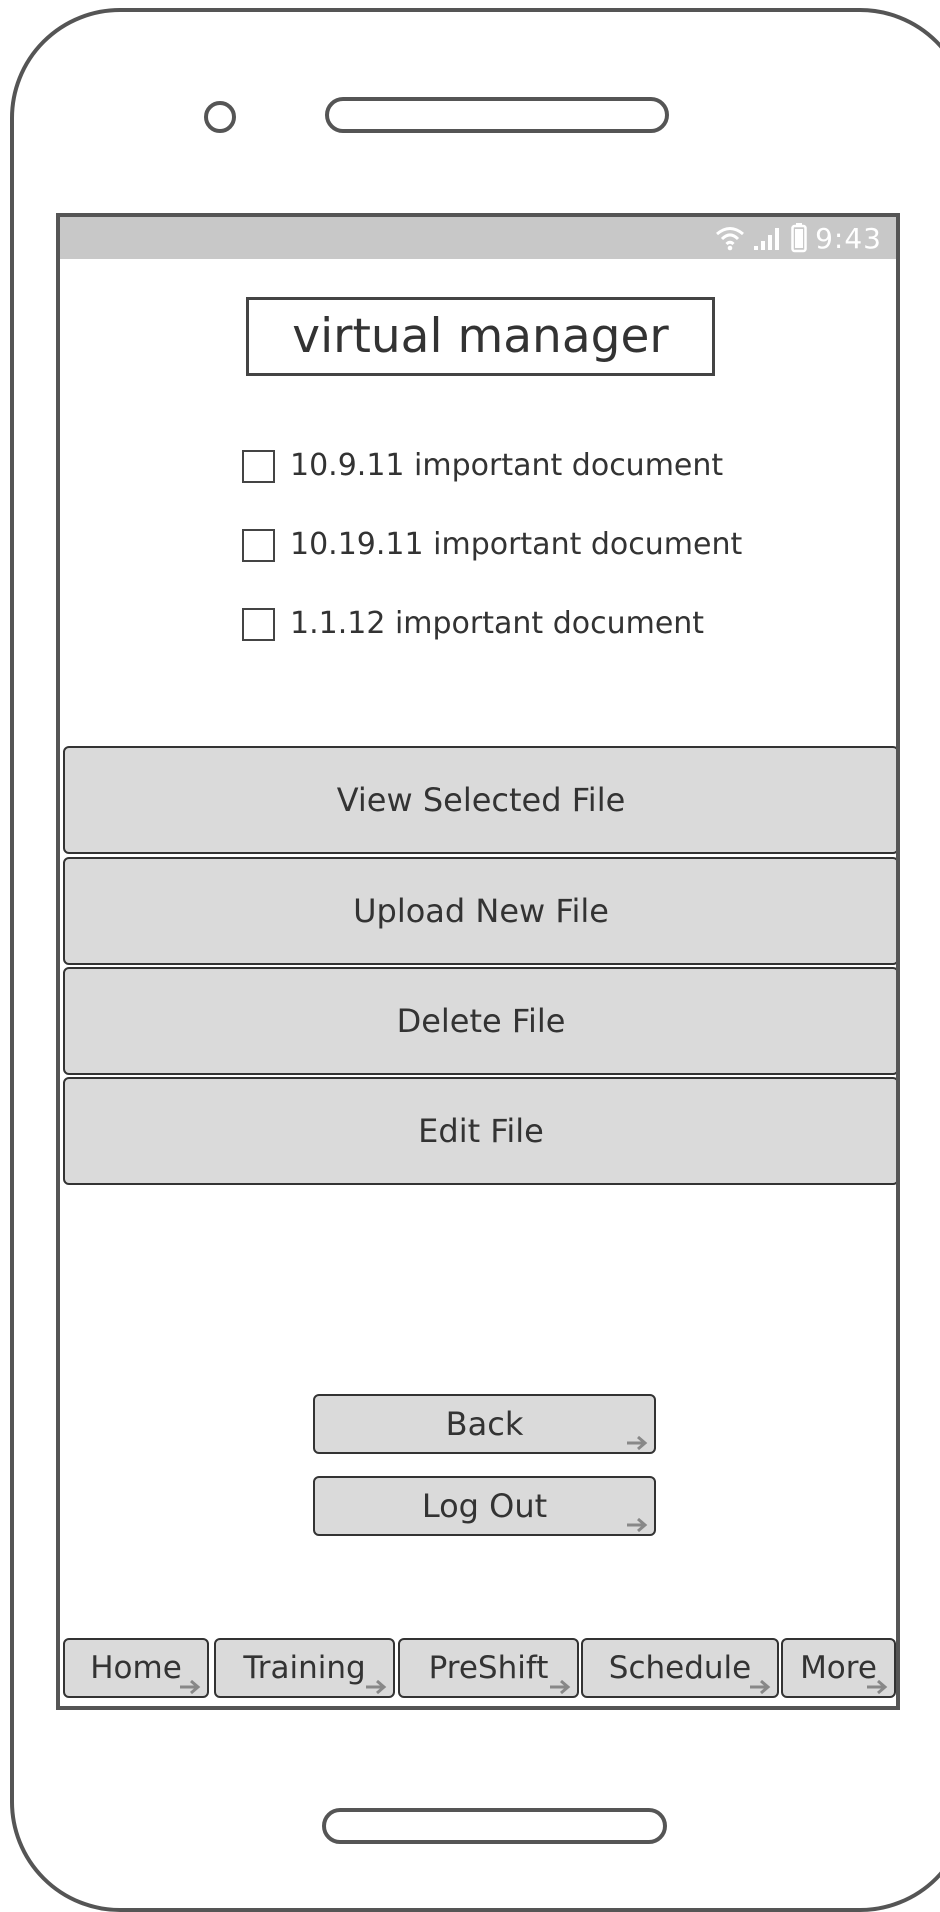 The width and height of the screenshot is (940, 1912). I want to click on tab-schedule-label: Schedule, so click(680, 1668).